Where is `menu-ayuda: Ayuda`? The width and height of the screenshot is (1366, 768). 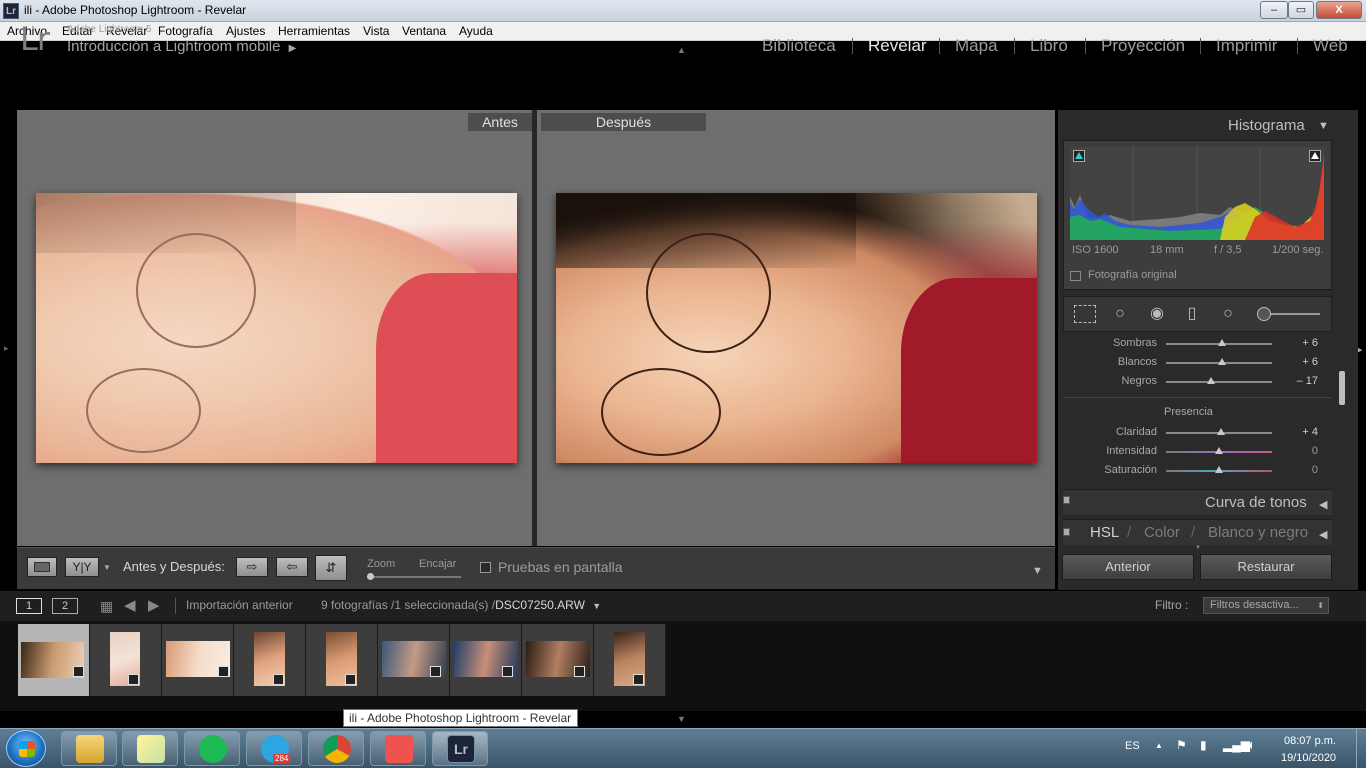
menu-ayuda: Ayuda is located at coordinates (476, 31).